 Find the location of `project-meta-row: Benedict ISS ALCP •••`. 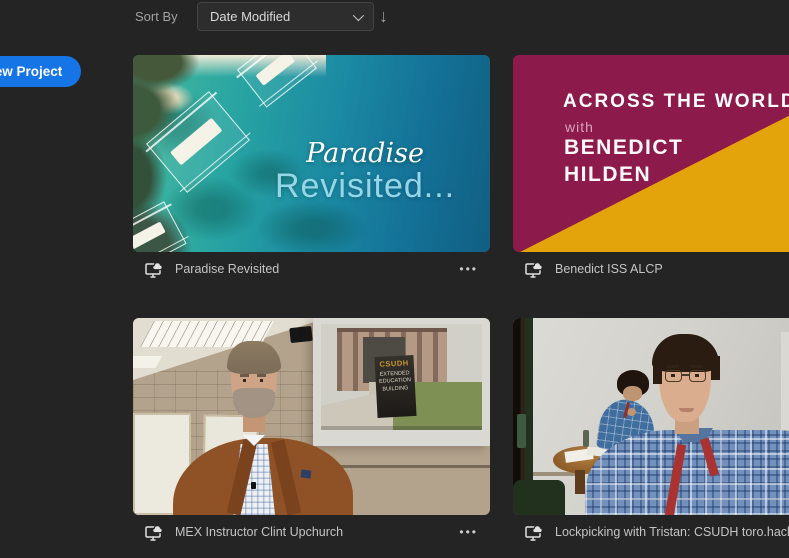

project-meta-row: Benedict ISS ALCP ••• is located at coordinates (651, 269).